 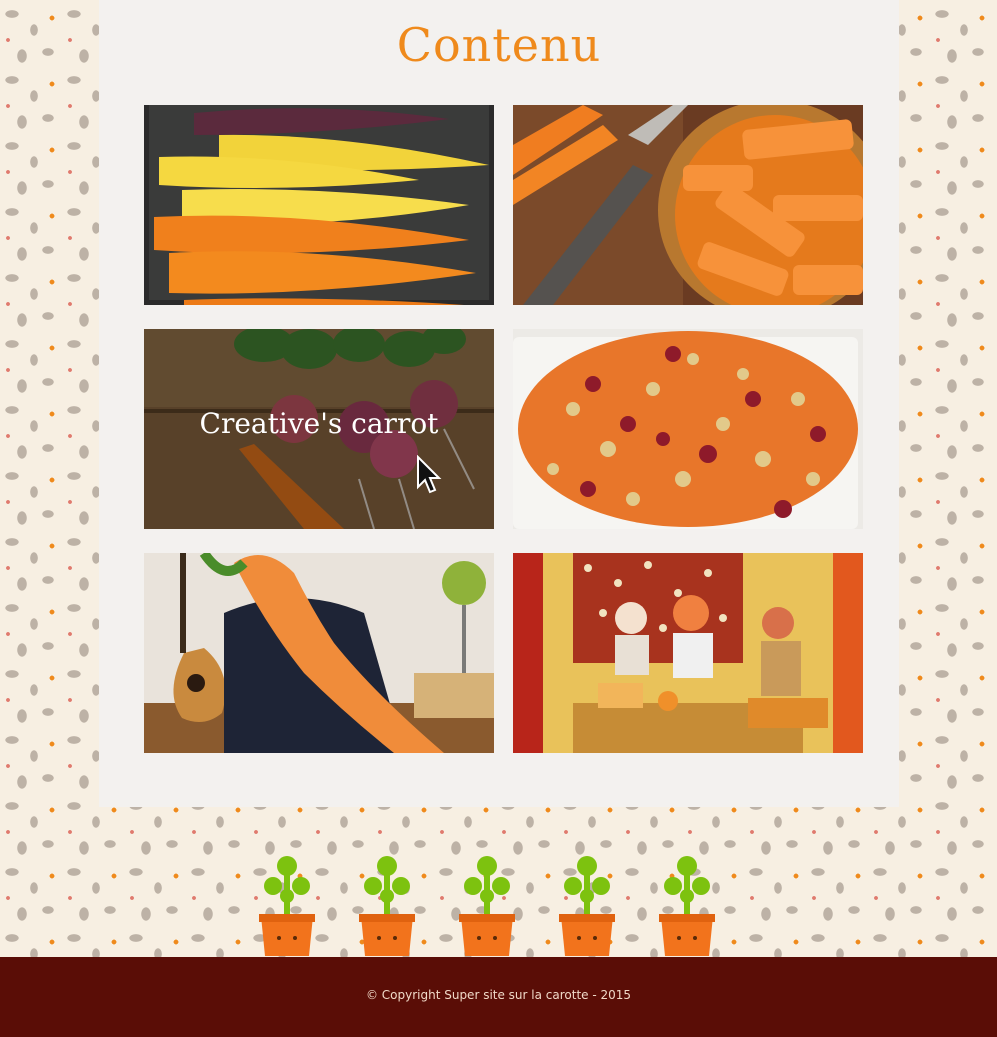 What do you see at coordinates (429, 474) in the screenshot?
I see `mouse-cursor-icon` at bounding box center [429, 474].